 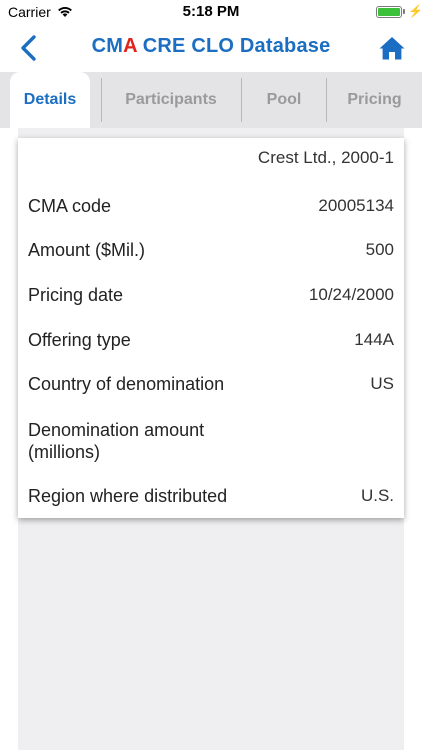 I want to click on detail-value: U.S., so click(x=377, y=495).